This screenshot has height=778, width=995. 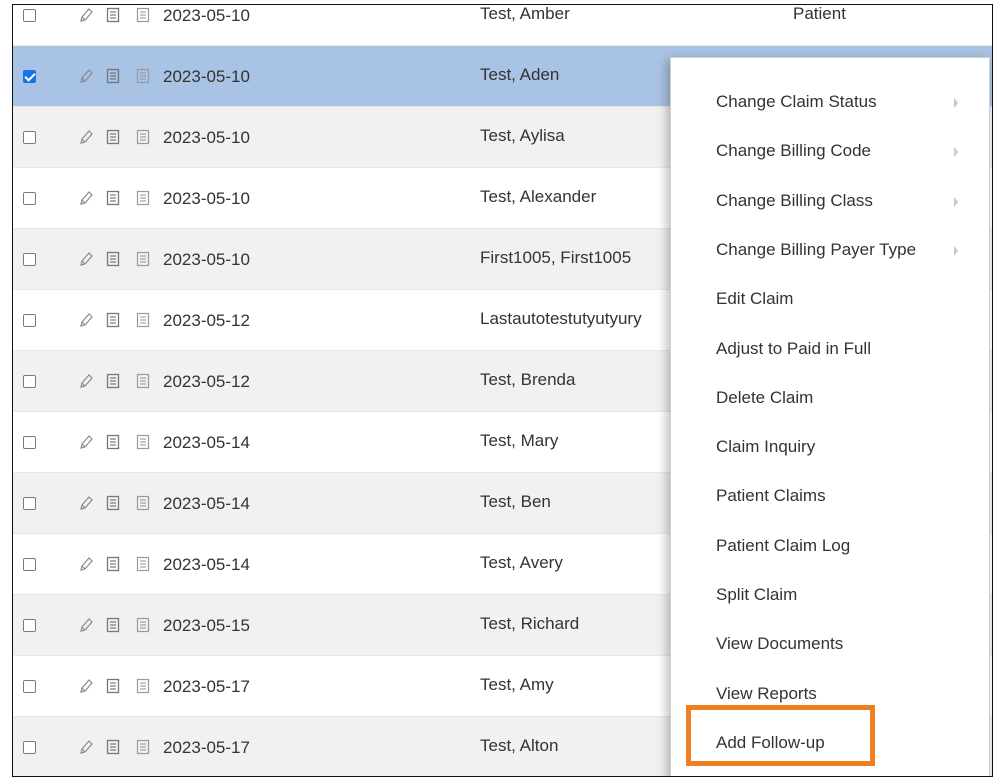 I want to click on patient-name: Lastautotestutyutyury, so click(x=561, y=318).